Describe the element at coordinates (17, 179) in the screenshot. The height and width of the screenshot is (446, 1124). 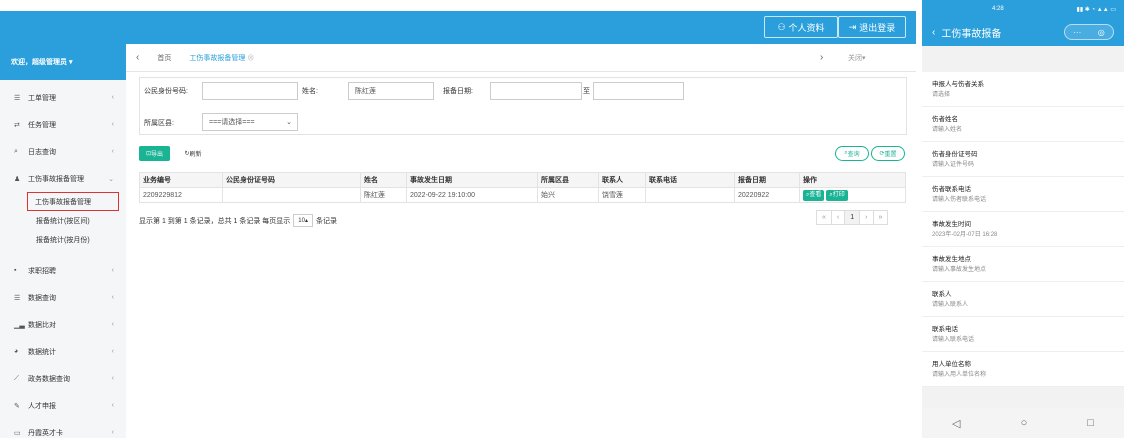
I see `bell-icon: ♟` at that location.